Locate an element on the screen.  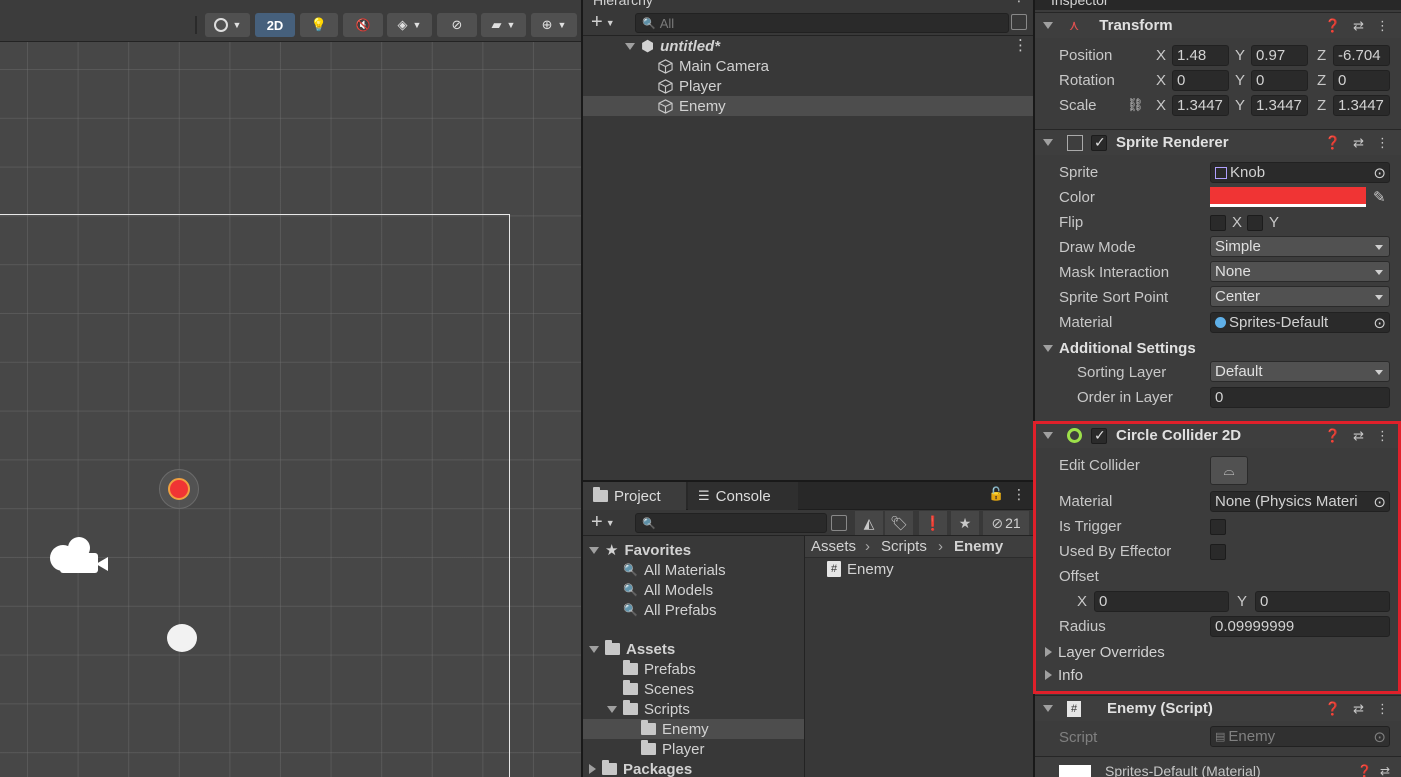
scale-x-field: 1.3447 is located at coordinates (1200, 105).